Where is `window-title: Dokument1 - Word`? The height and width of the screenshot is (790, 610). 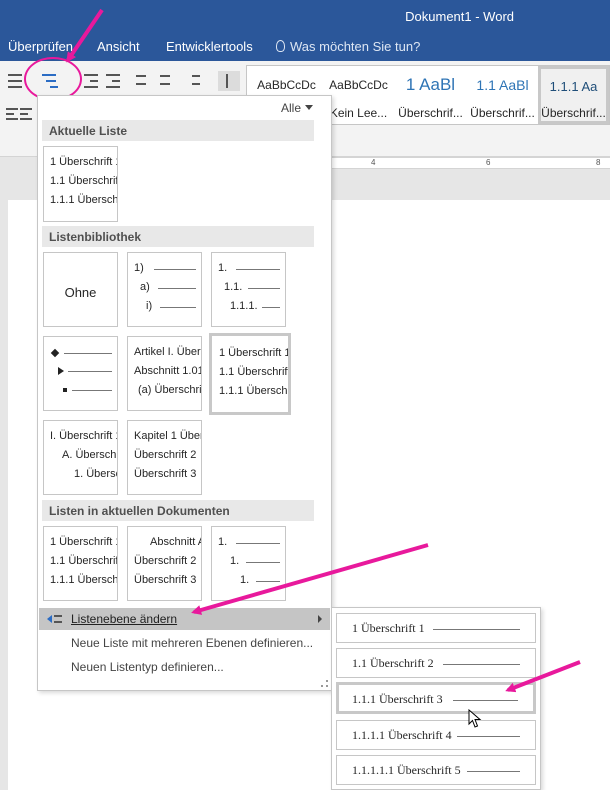
window-title: Dokument1 - Word is located at coordinates (459, 16).